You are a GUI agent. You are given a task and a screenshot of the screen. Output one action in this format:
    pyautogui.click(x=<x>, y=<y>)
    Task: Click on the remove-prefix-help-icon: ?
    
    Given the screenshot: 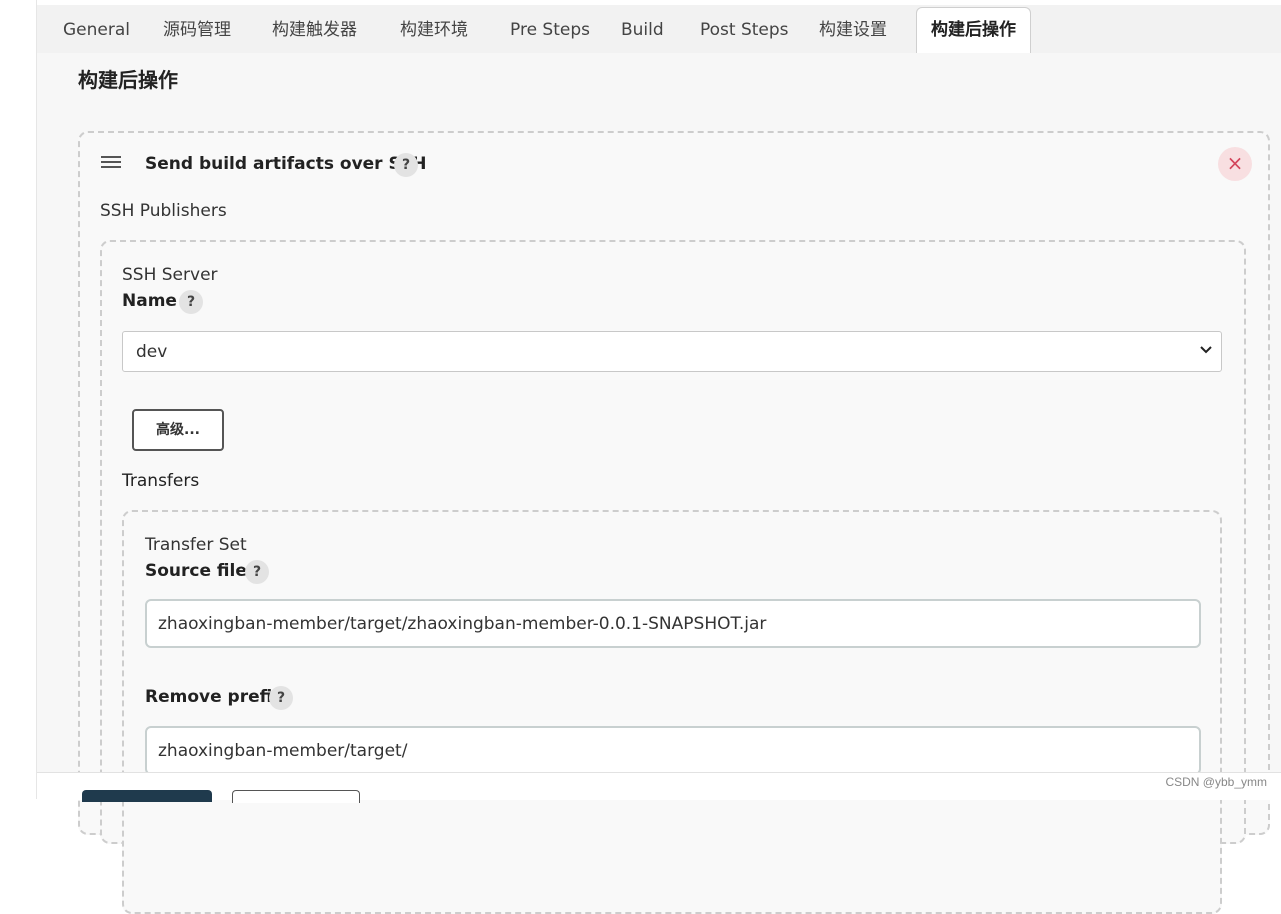 What is the action you would take?
    pyautogui.click(x=281, y=698)
    